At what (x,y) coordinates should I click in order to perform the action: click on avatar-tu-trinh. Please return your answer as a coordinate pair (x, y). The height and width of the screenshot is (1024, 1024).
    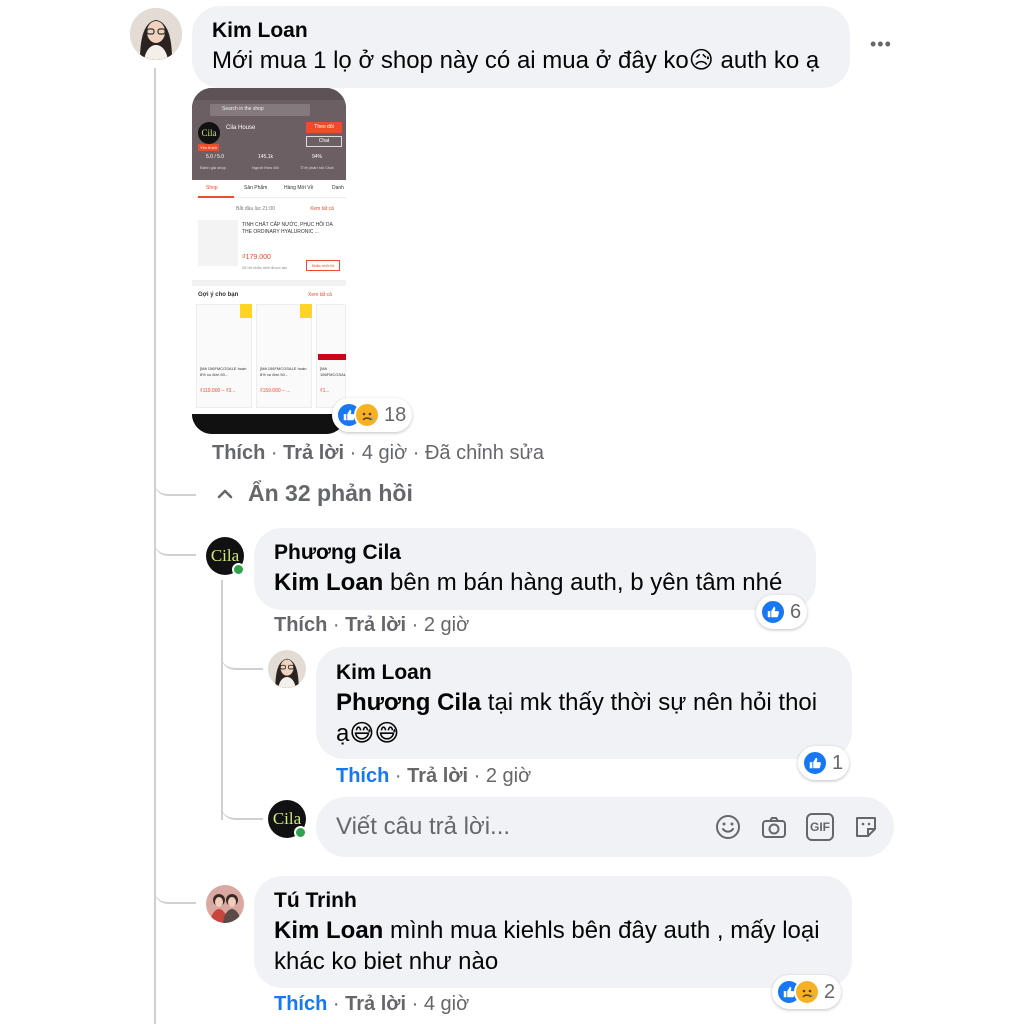
    Looking at the image, I should click on (225, 904).